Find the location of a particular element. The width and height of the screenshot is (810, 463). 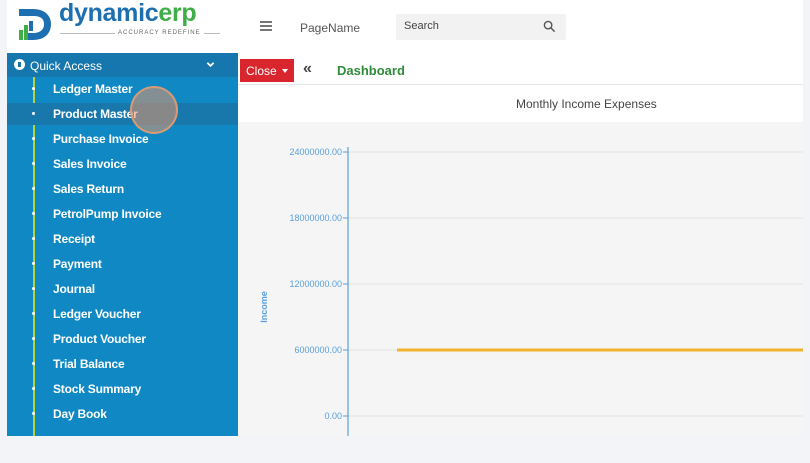

sidebar-item-ledger-master: Ledger Master is located at coordinates (122, 89).